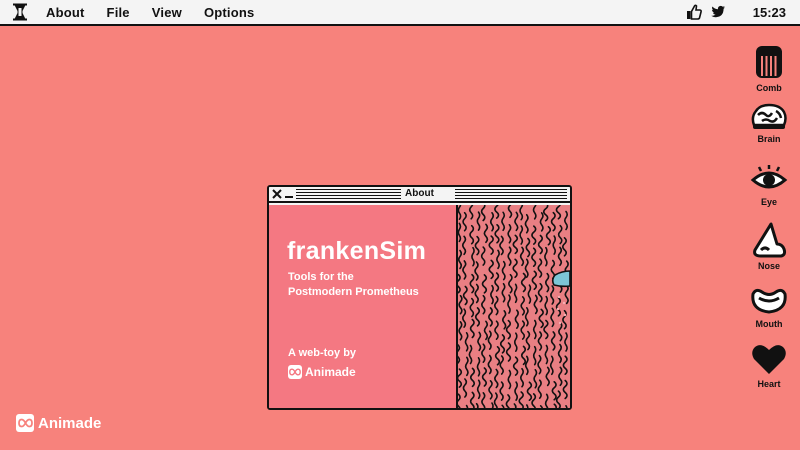  Describe the element at coordinates (70, 423) in the screenshot. I see `animade-footer-text: Animade` at that location.